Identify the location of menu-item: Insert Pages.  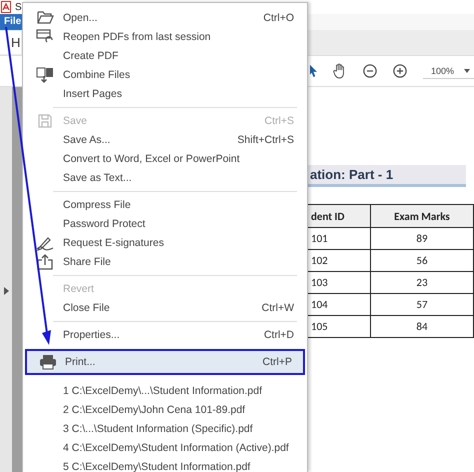
(165, 93).